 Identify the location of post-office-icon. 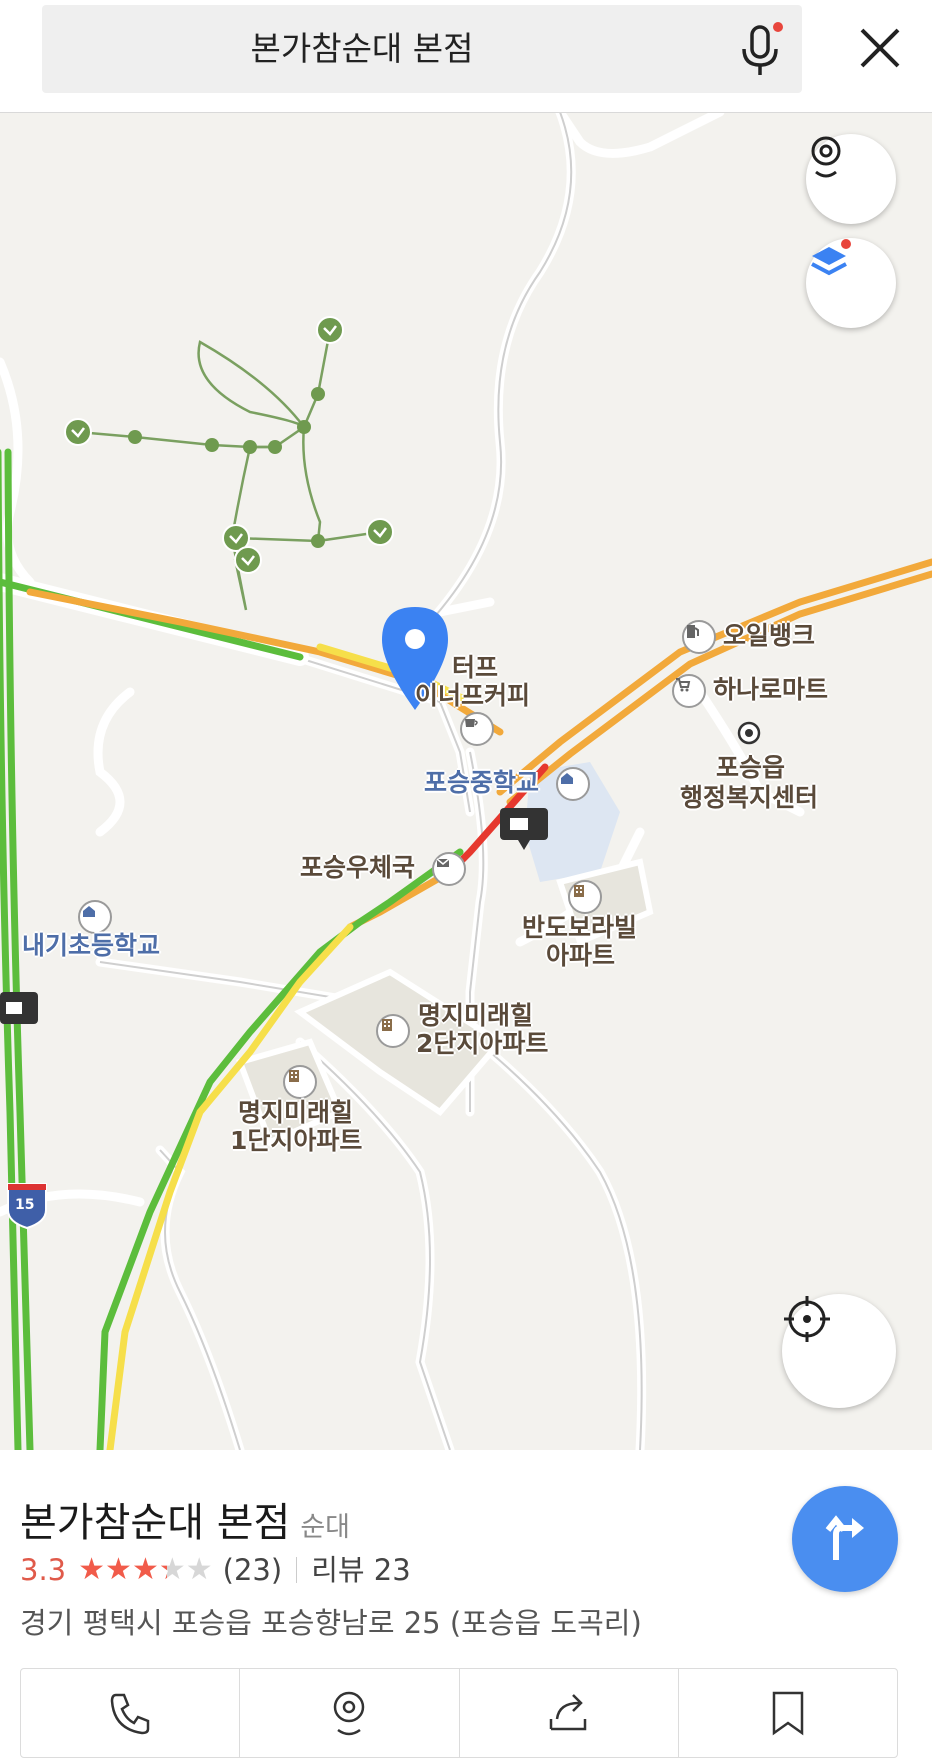
(449, 869).